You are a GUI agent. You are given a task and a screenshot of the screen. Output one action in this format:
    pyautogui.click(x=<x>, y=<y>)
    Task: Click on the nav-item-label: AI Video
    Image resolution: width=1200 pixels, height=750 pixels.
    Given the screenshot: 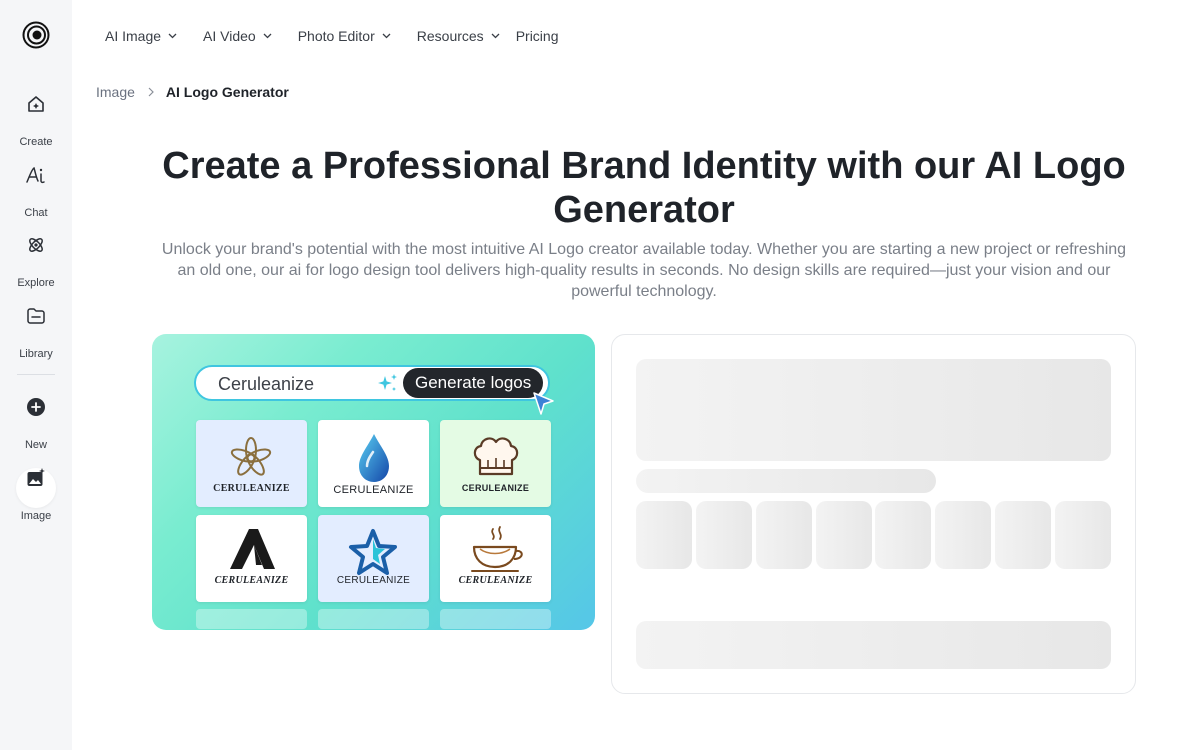 What is the action you would take?
    pyautogui.click(x=229, y=36)
    